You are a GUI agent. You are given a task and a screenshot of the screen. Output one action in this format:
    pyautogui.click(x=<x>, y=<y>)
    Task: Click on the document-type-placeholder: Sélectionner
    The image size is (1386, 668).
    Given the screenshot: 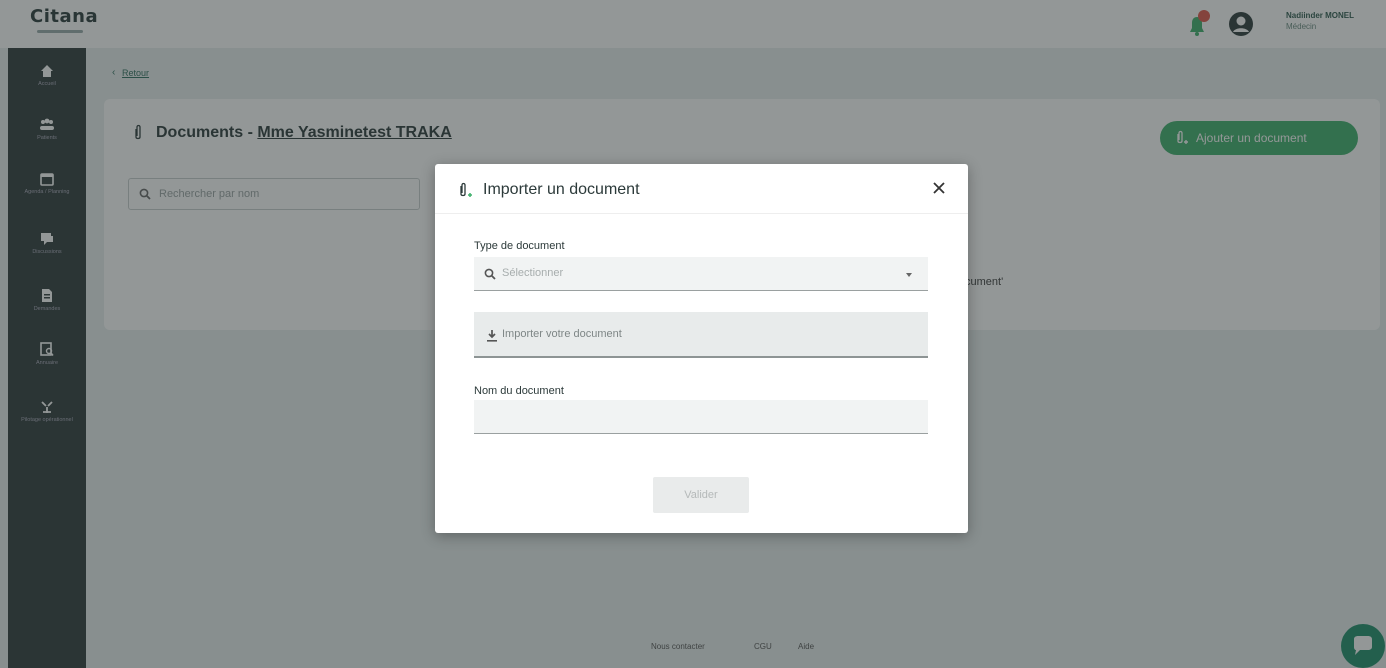 What is the action you would take?
    pyautogui.click(x=533, y=273)
    